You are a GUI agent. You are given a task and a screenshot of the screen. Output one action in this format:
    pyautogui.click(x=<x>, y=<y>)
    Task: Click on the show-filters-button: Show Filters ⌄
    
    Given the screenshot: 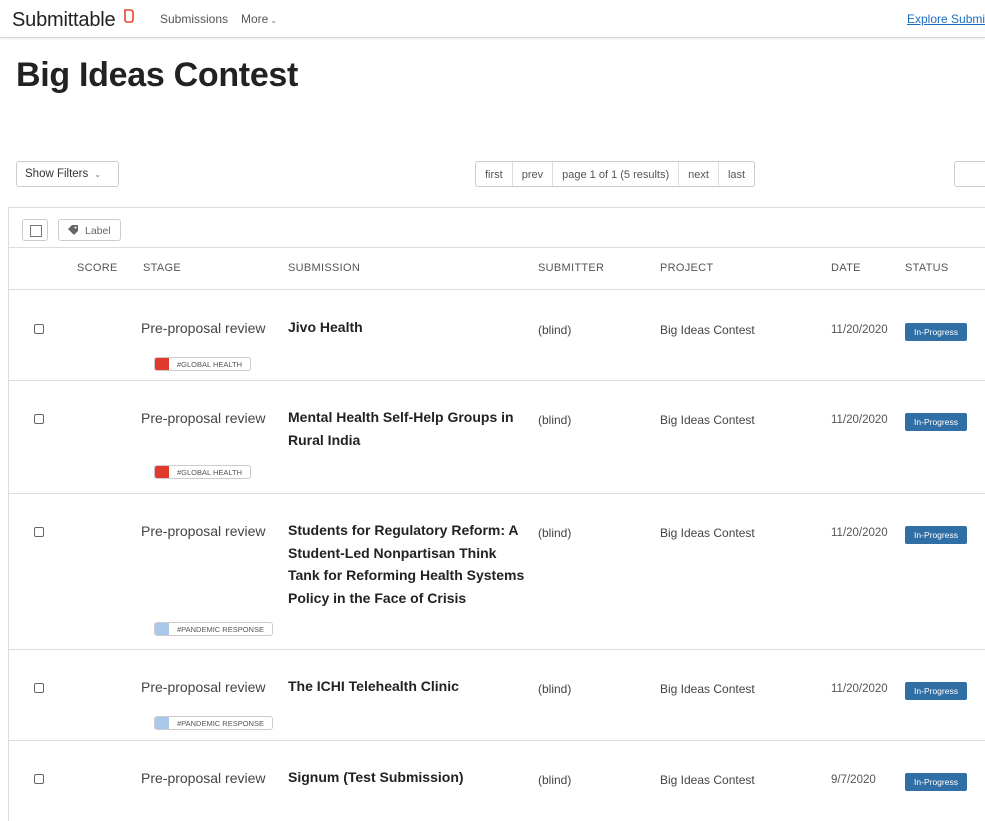 What is the action you would take?
    pyautogui.click(x=67, y=174)
    